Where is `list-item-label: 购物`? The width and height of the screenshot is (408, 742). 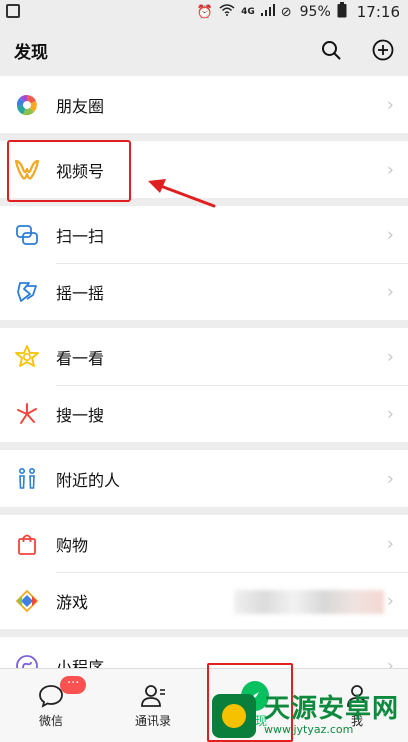 list-item-label: 购物 is located at coordinates (72, 545).